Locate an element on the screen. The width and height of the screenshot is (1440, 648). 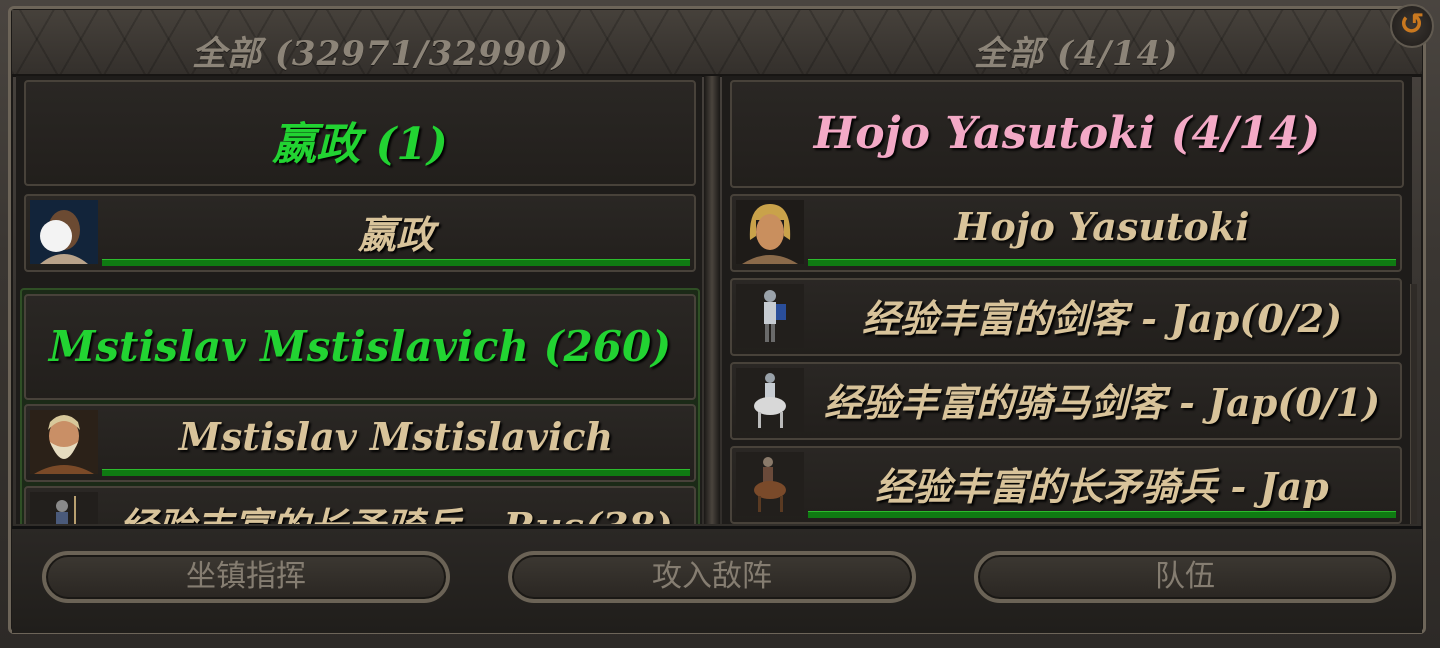
unit-label: 嬴政 is located at coordinates (395, 234).